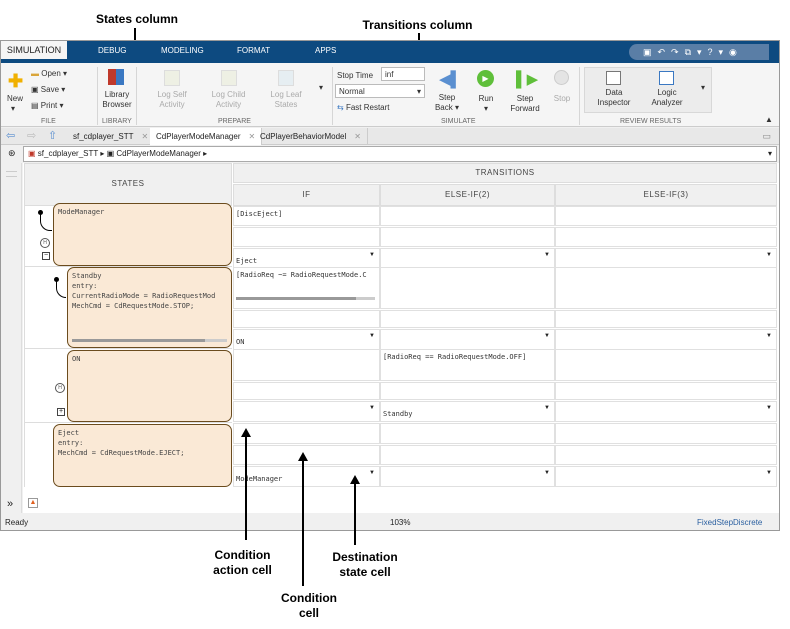 The image size is (790, 629). What do you see at coordinates (61, 412) in the screenshot?
I see `expand-icon: +` at bounding box center [61, 412].